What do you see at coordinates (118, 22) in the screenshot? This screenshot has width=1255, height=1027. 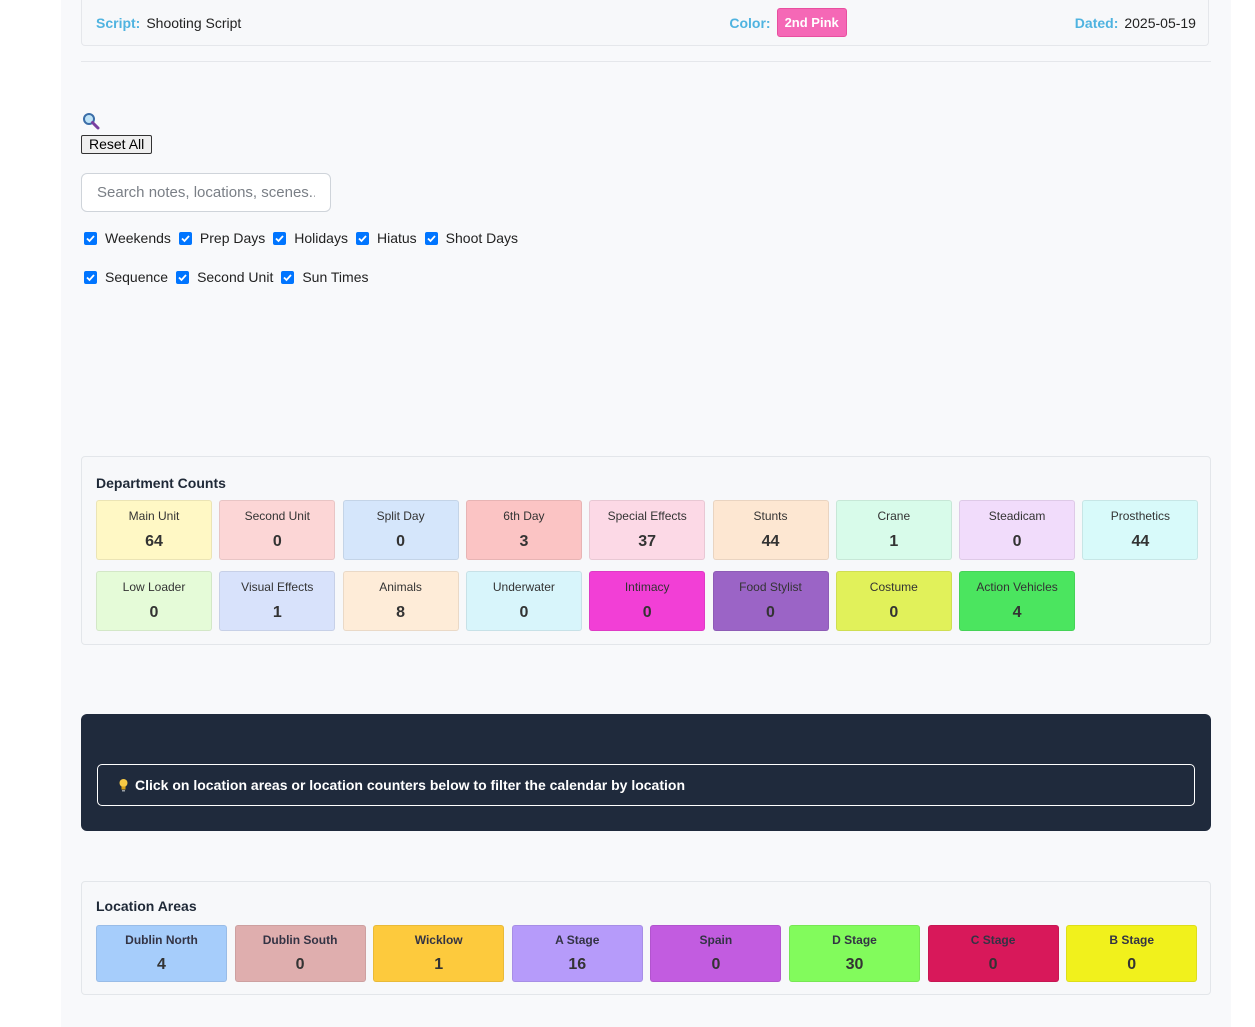 I see `script-label: Script:` at bounding box center [118, 22].